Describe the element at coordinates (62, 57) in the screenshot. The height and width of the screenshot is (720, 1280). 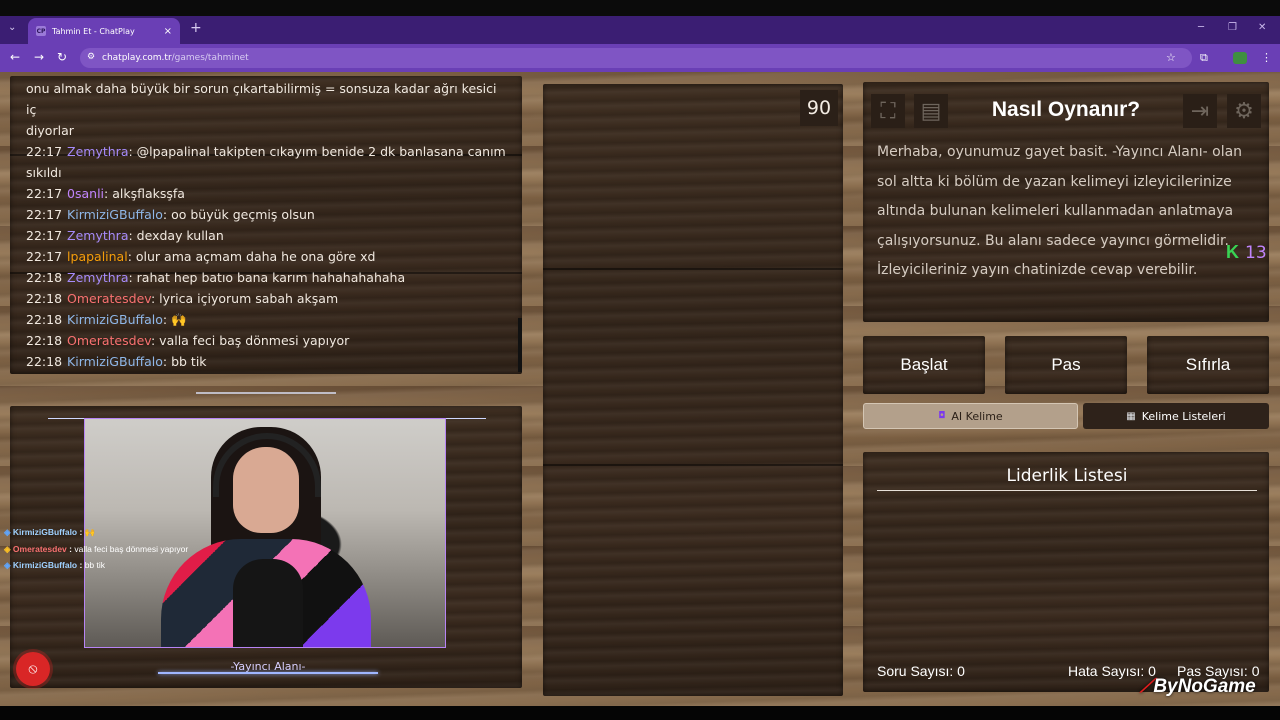
I see `reload-icon: ↻` at that location.